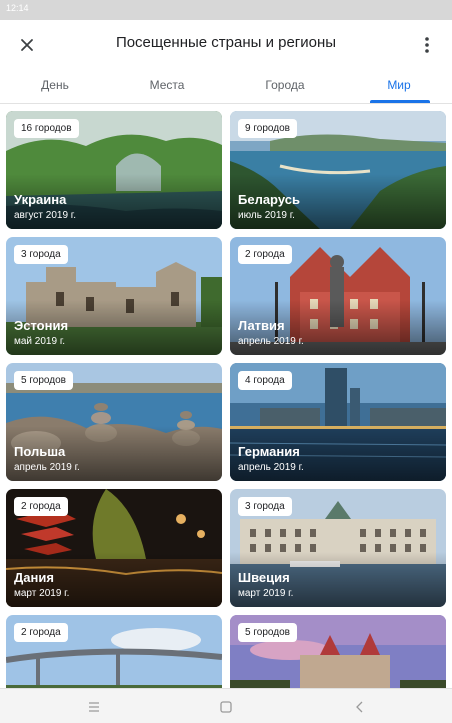 This screenshot has height=723, width=452. Describe the element at coordinates (114, 422) in the screenshot. I see `country-card: 5 городов Польша апрель 2019 г.` at that location.